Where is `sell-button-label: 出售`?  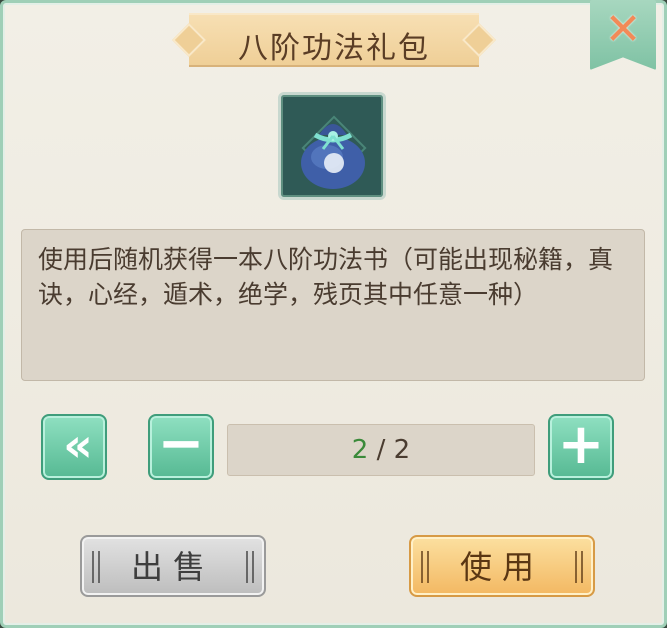
sell-button-label: 出售 is located at coordinates (172, 567).